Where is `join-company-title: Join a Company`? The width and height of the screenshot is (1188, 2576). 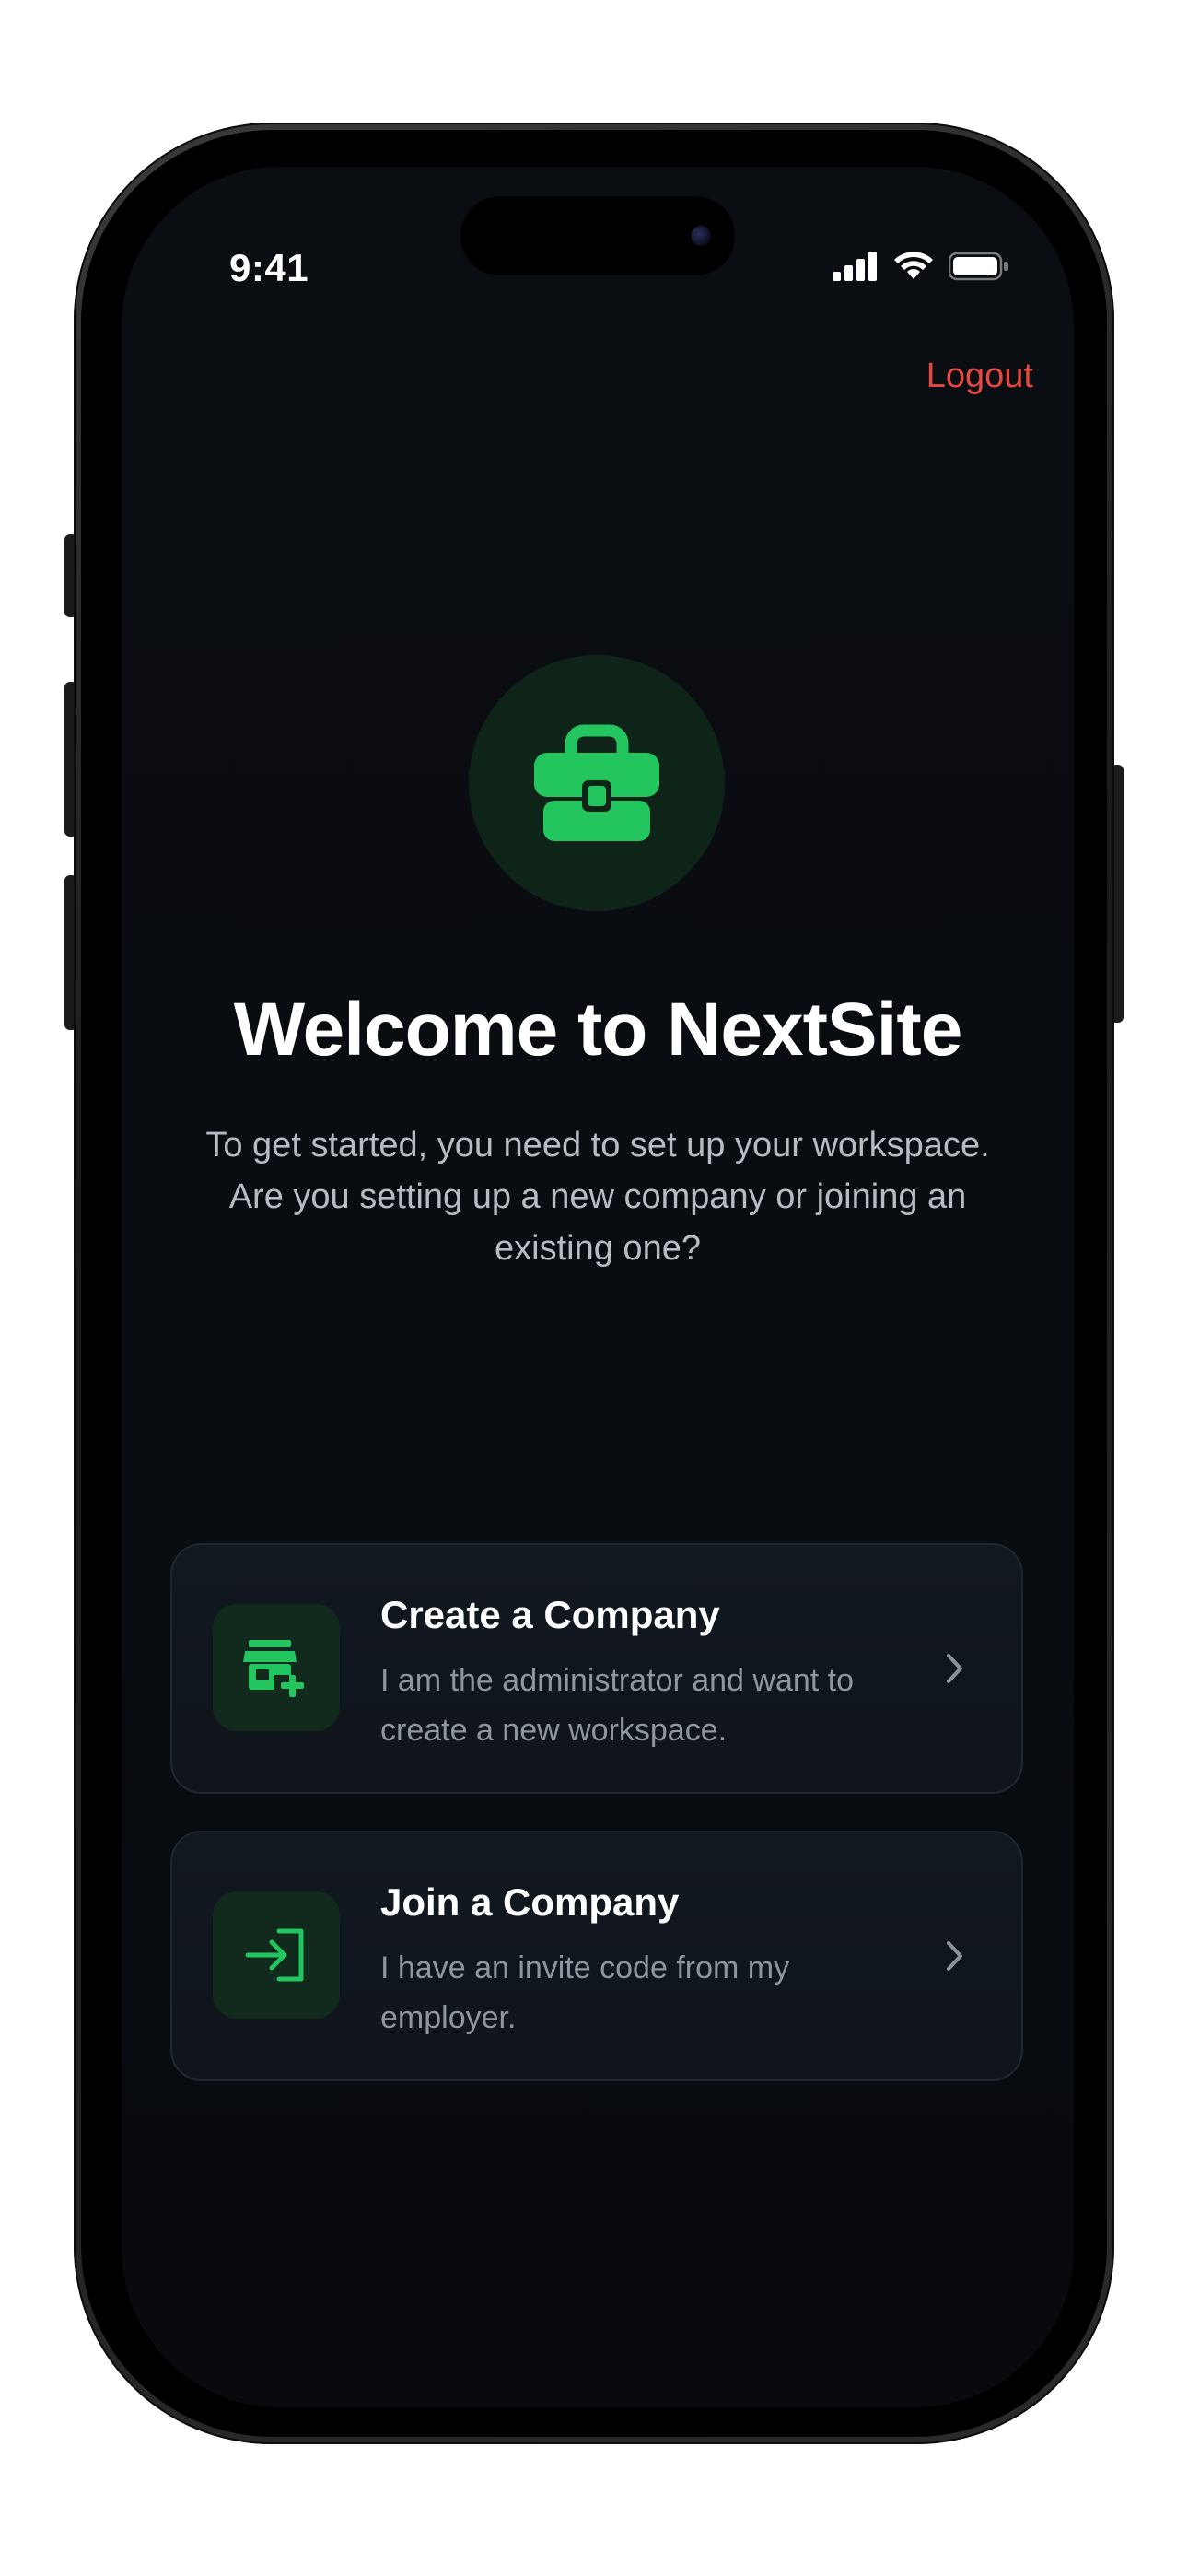
join-company-title: Join a Company is located at coordinates (530, 1902).